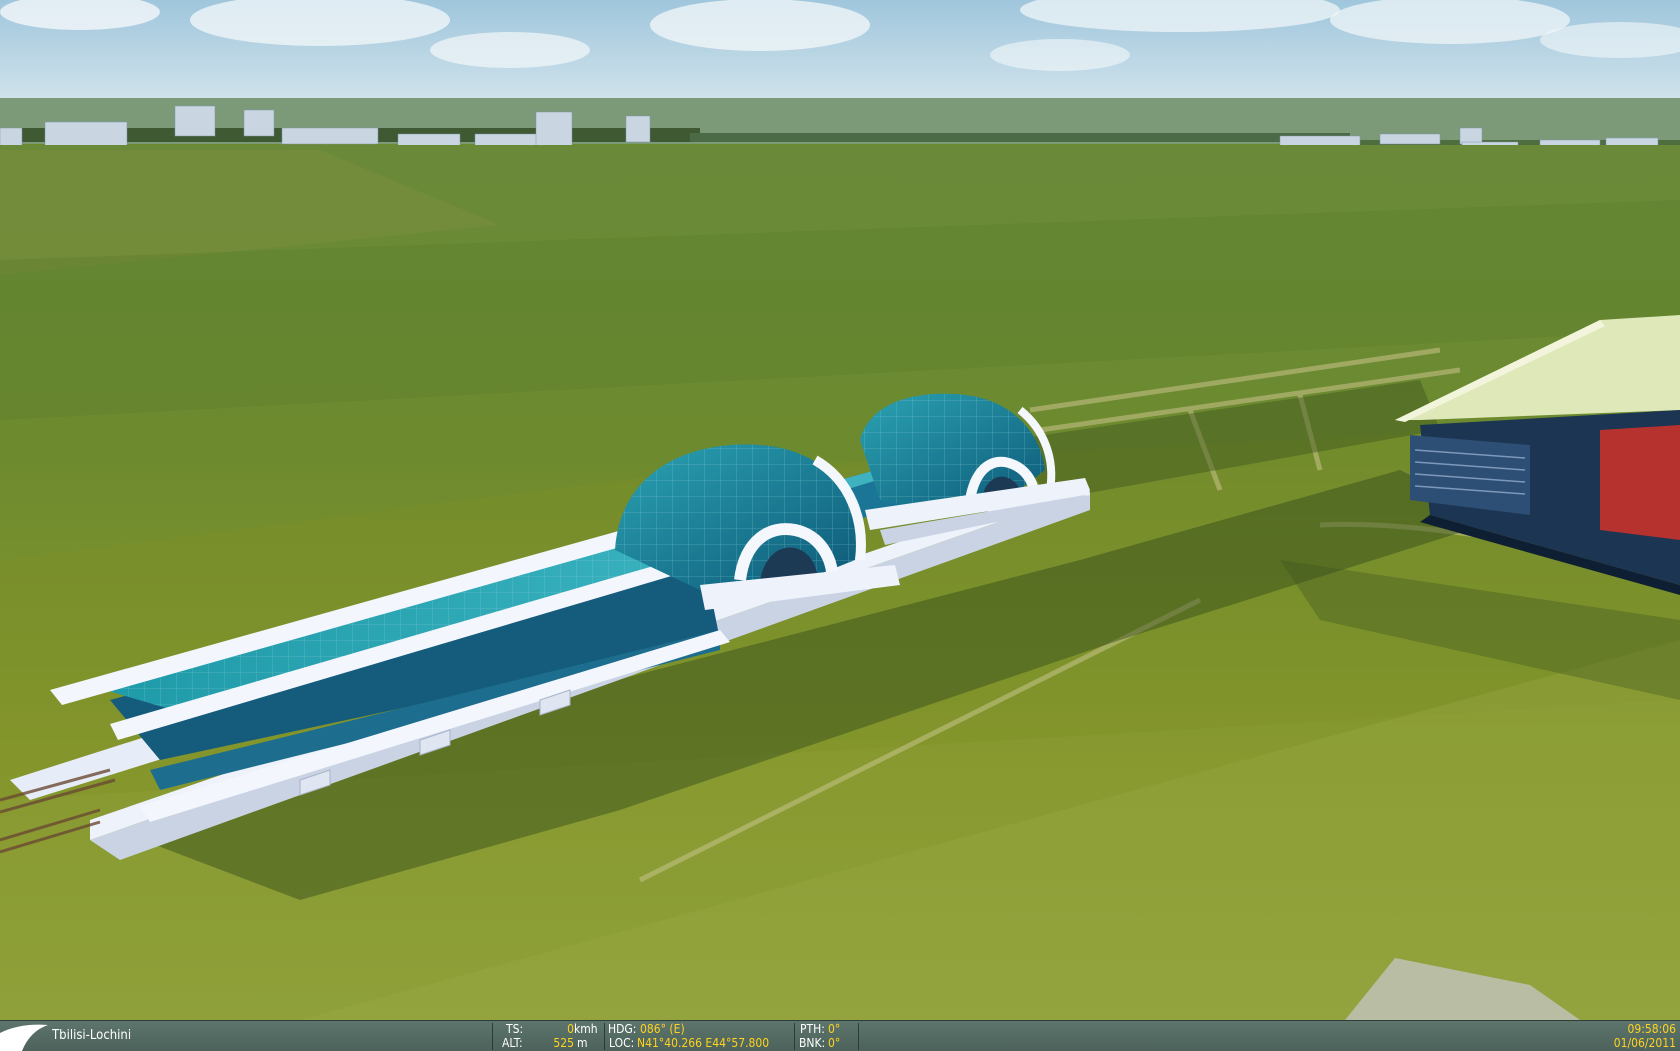 The image size is (1680, 1051). What do you see at coordinates (834, 1043) in the screenshot?
I see `bnk-value: 0°` at bounding box center [834, 1043].